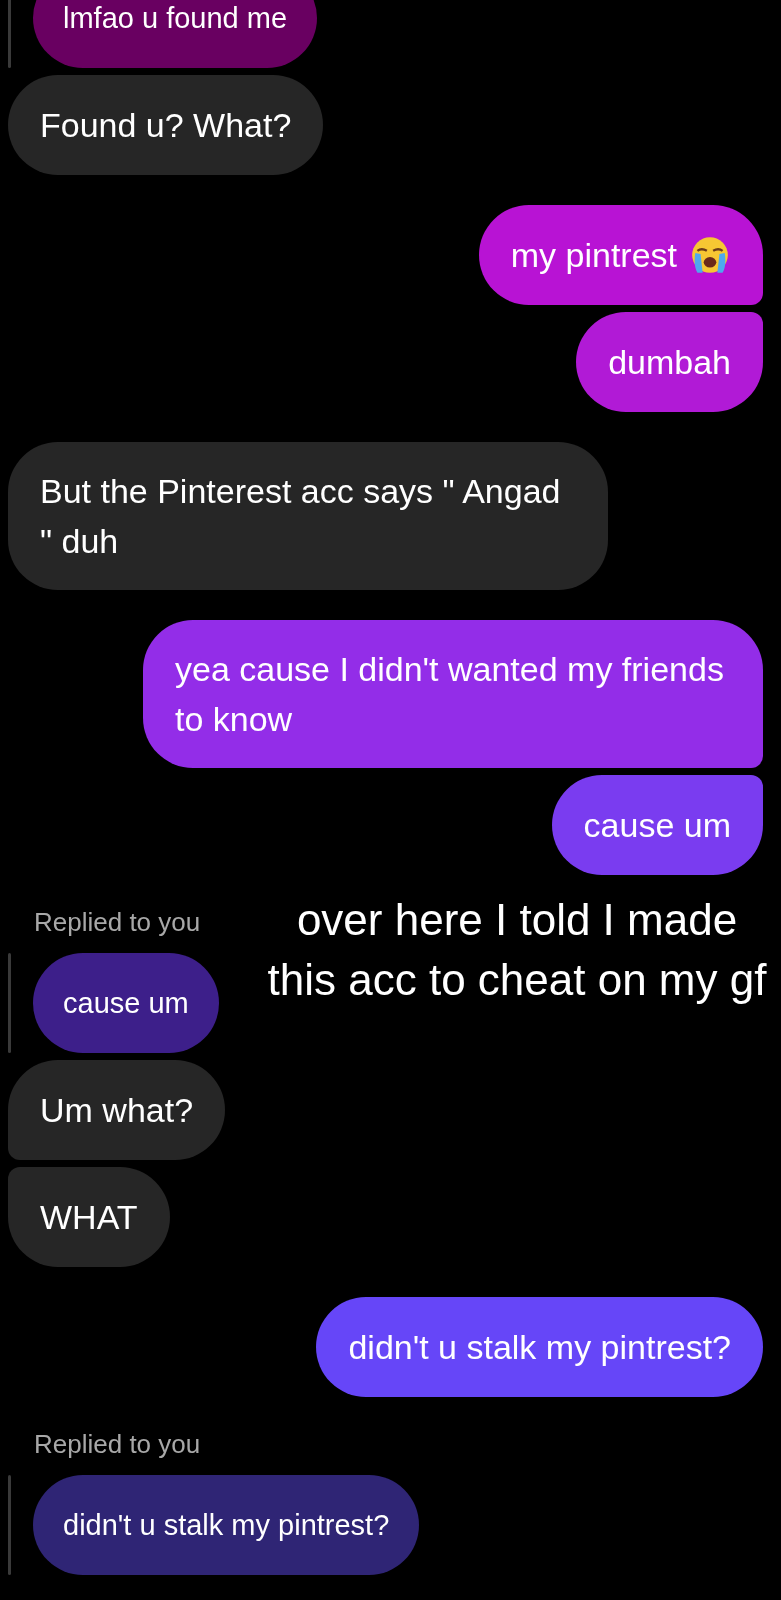 The height and width of the screenshot is (1600, 781). I want to click on sent-message: dumbah, so click(669, 362).